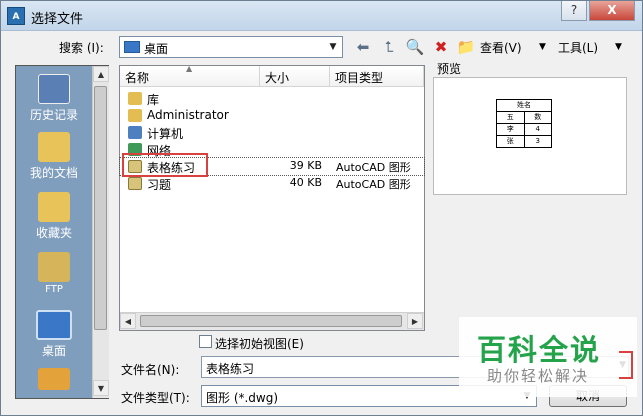 This screenshot has width=643, height=416. I want to click on ftp-icon, so click(54, 267).